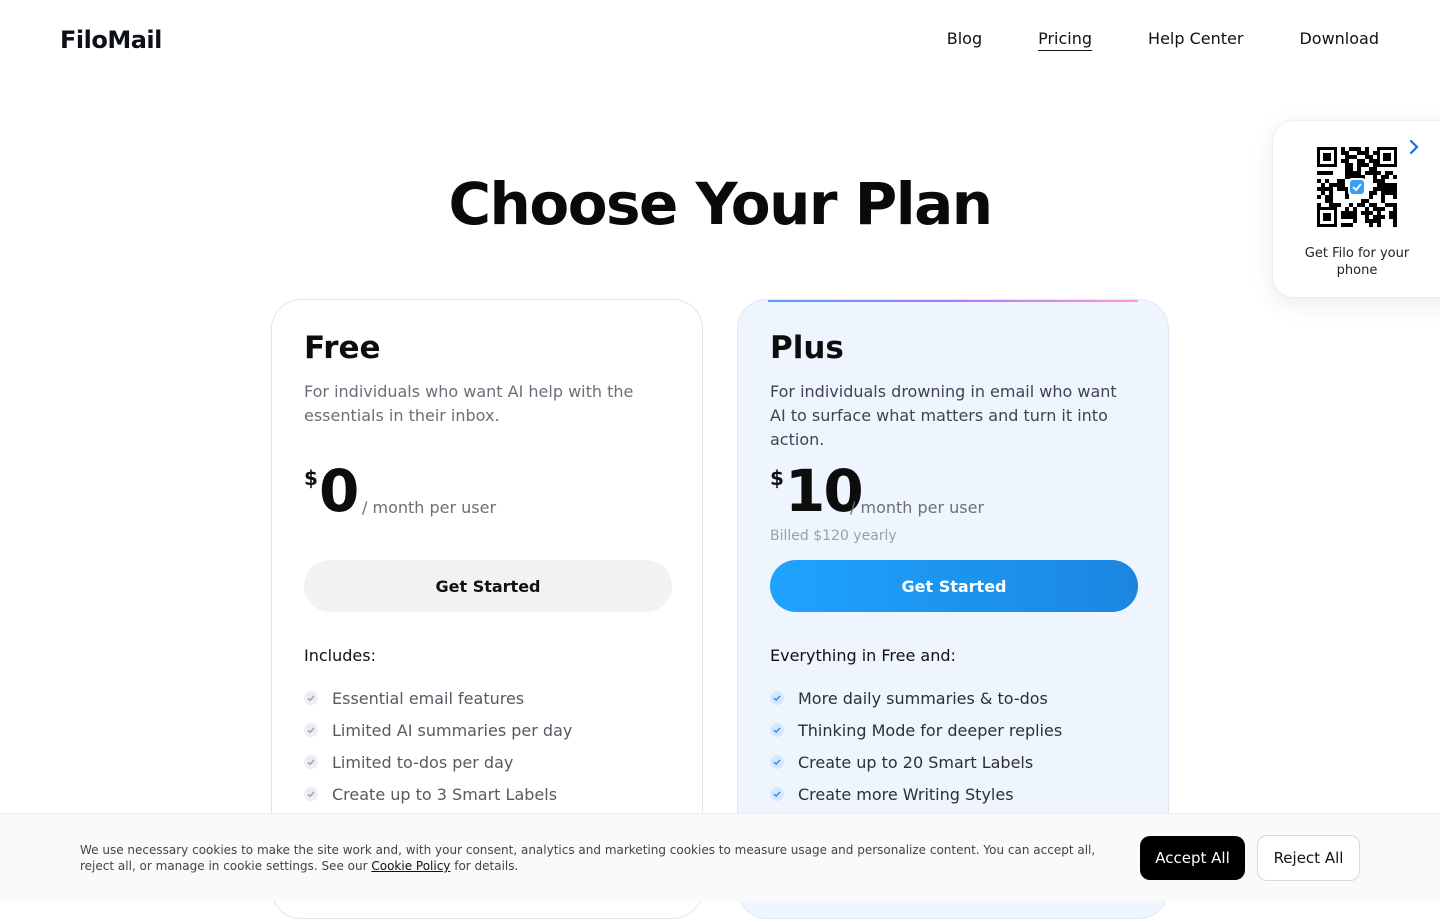 The image size is (1440, 919). I want to click on page-title: Choose Your Plan, so click(720, 204).